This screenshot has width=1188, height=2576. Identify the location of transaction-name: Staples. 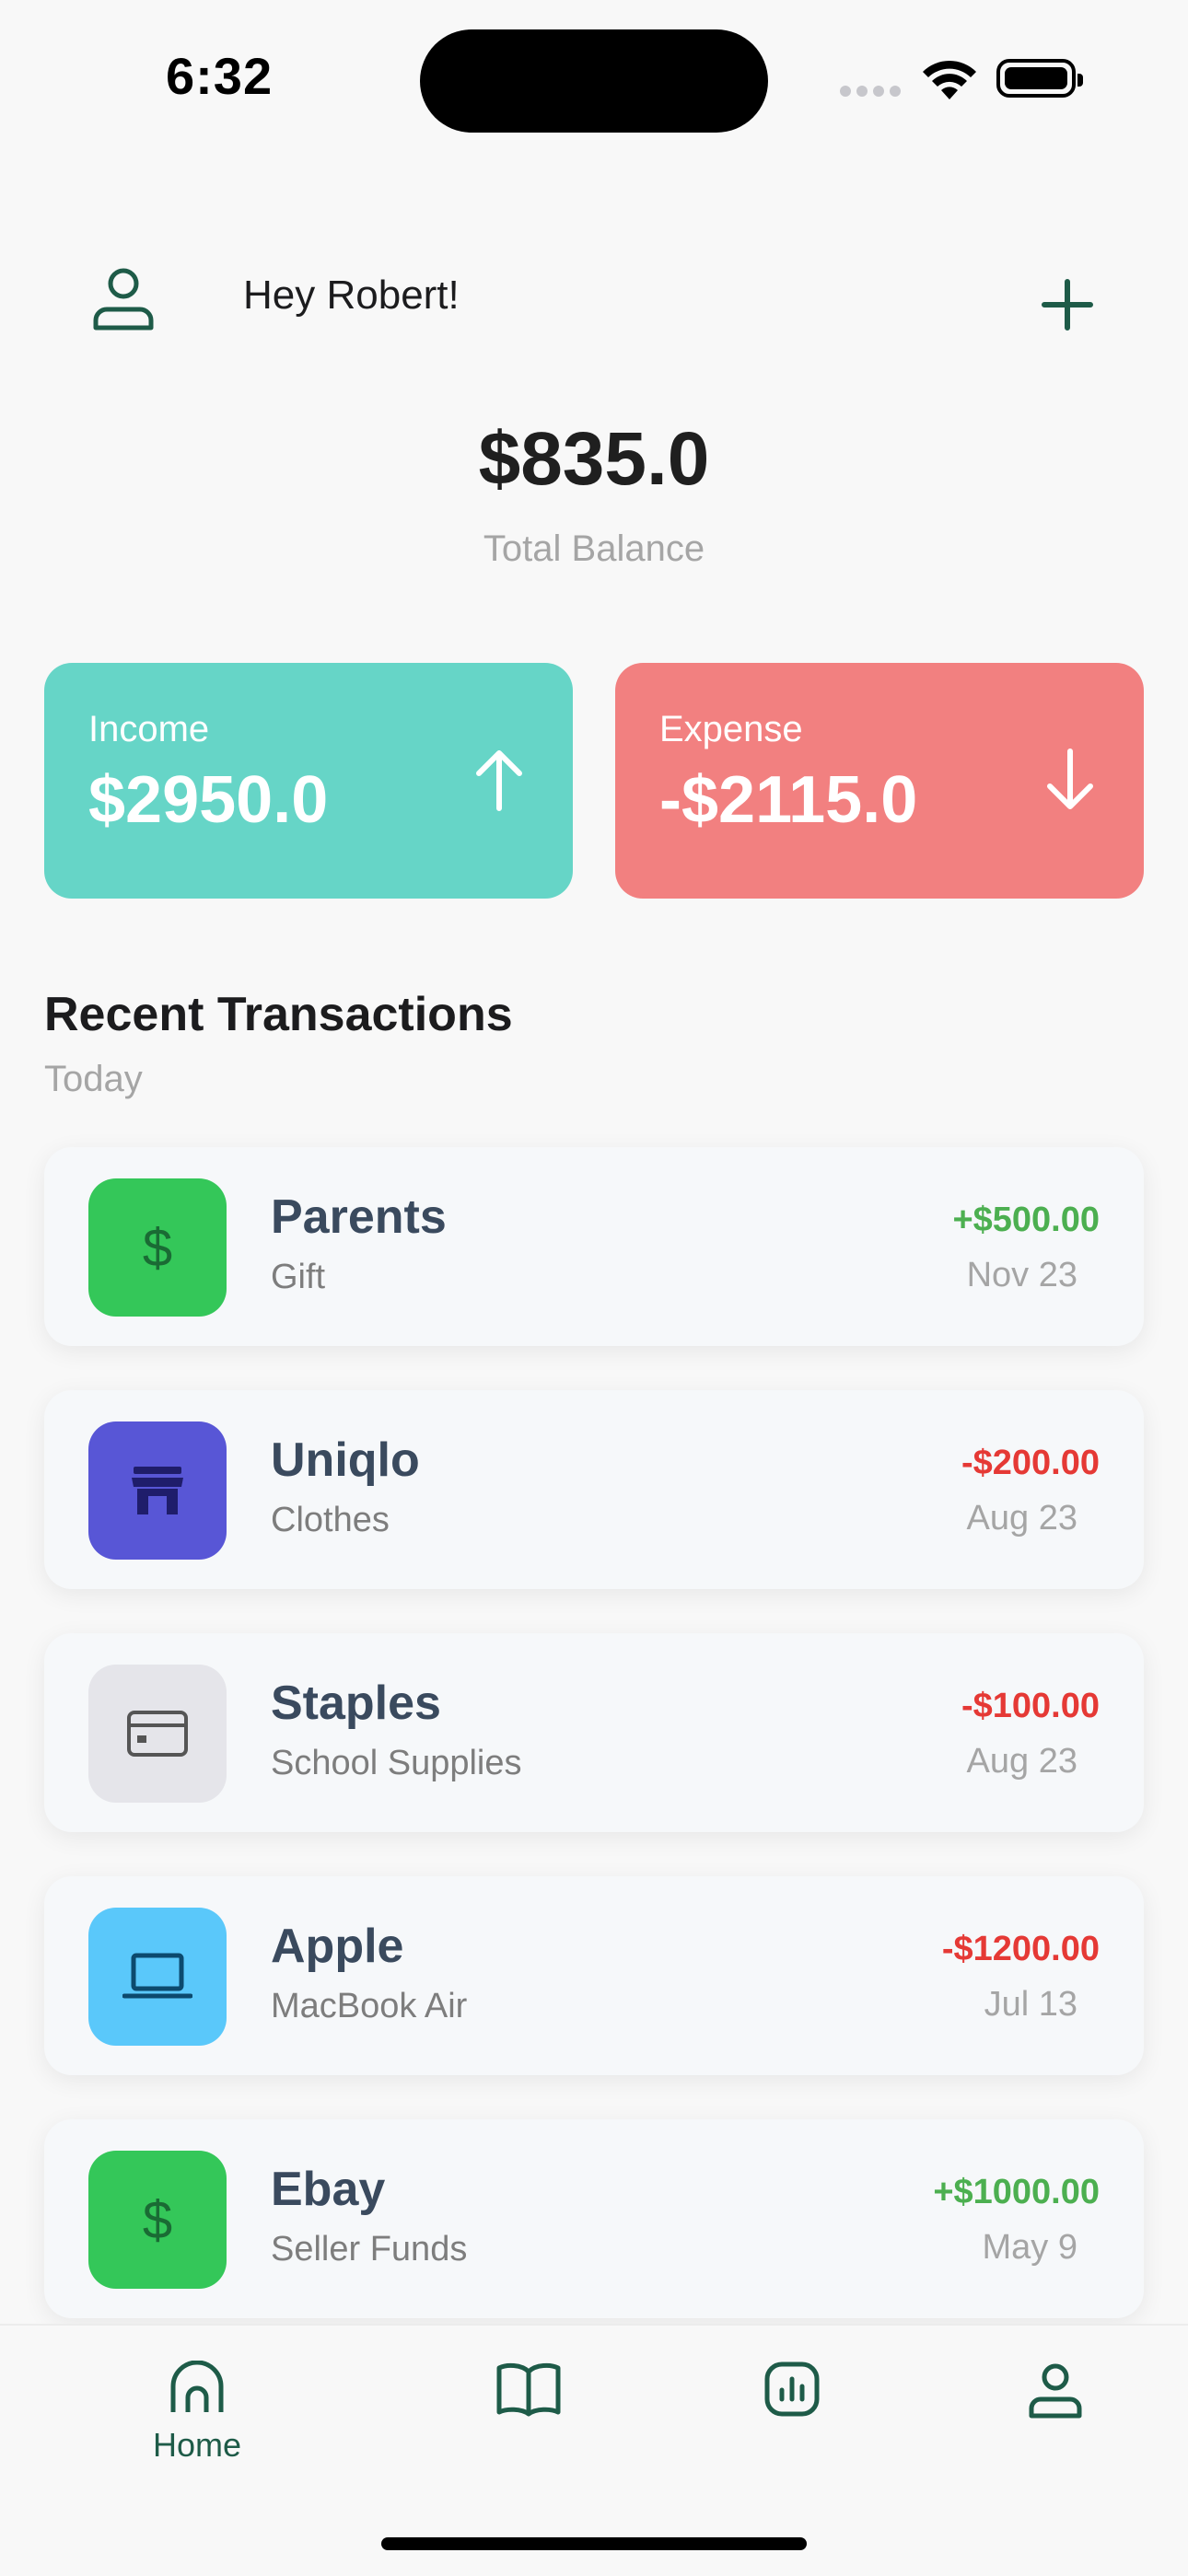
(356, 1703).